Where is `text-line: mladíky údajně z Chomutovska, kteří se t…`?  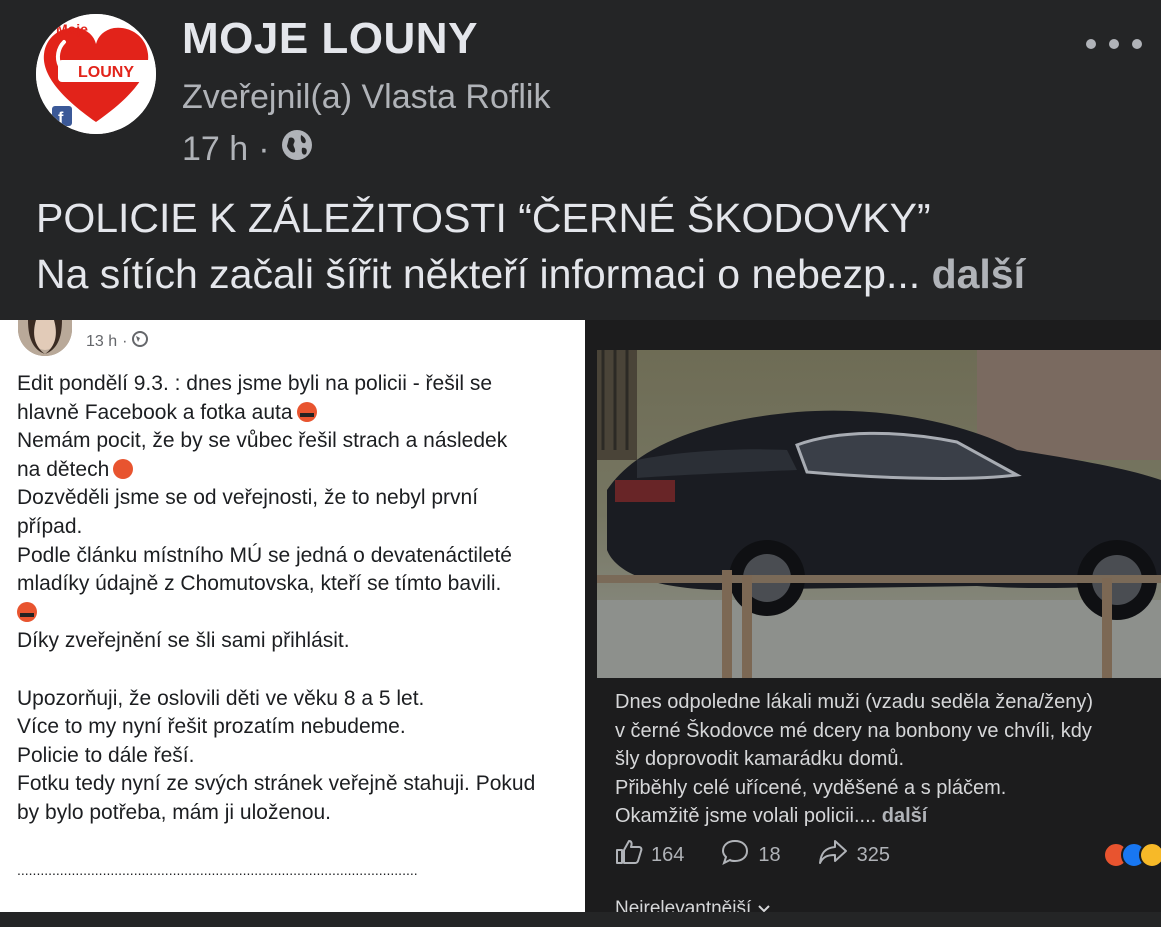
text-line: mladíky údajně z Chomutovska, kteří se t… is located at coordinates (259, 584).